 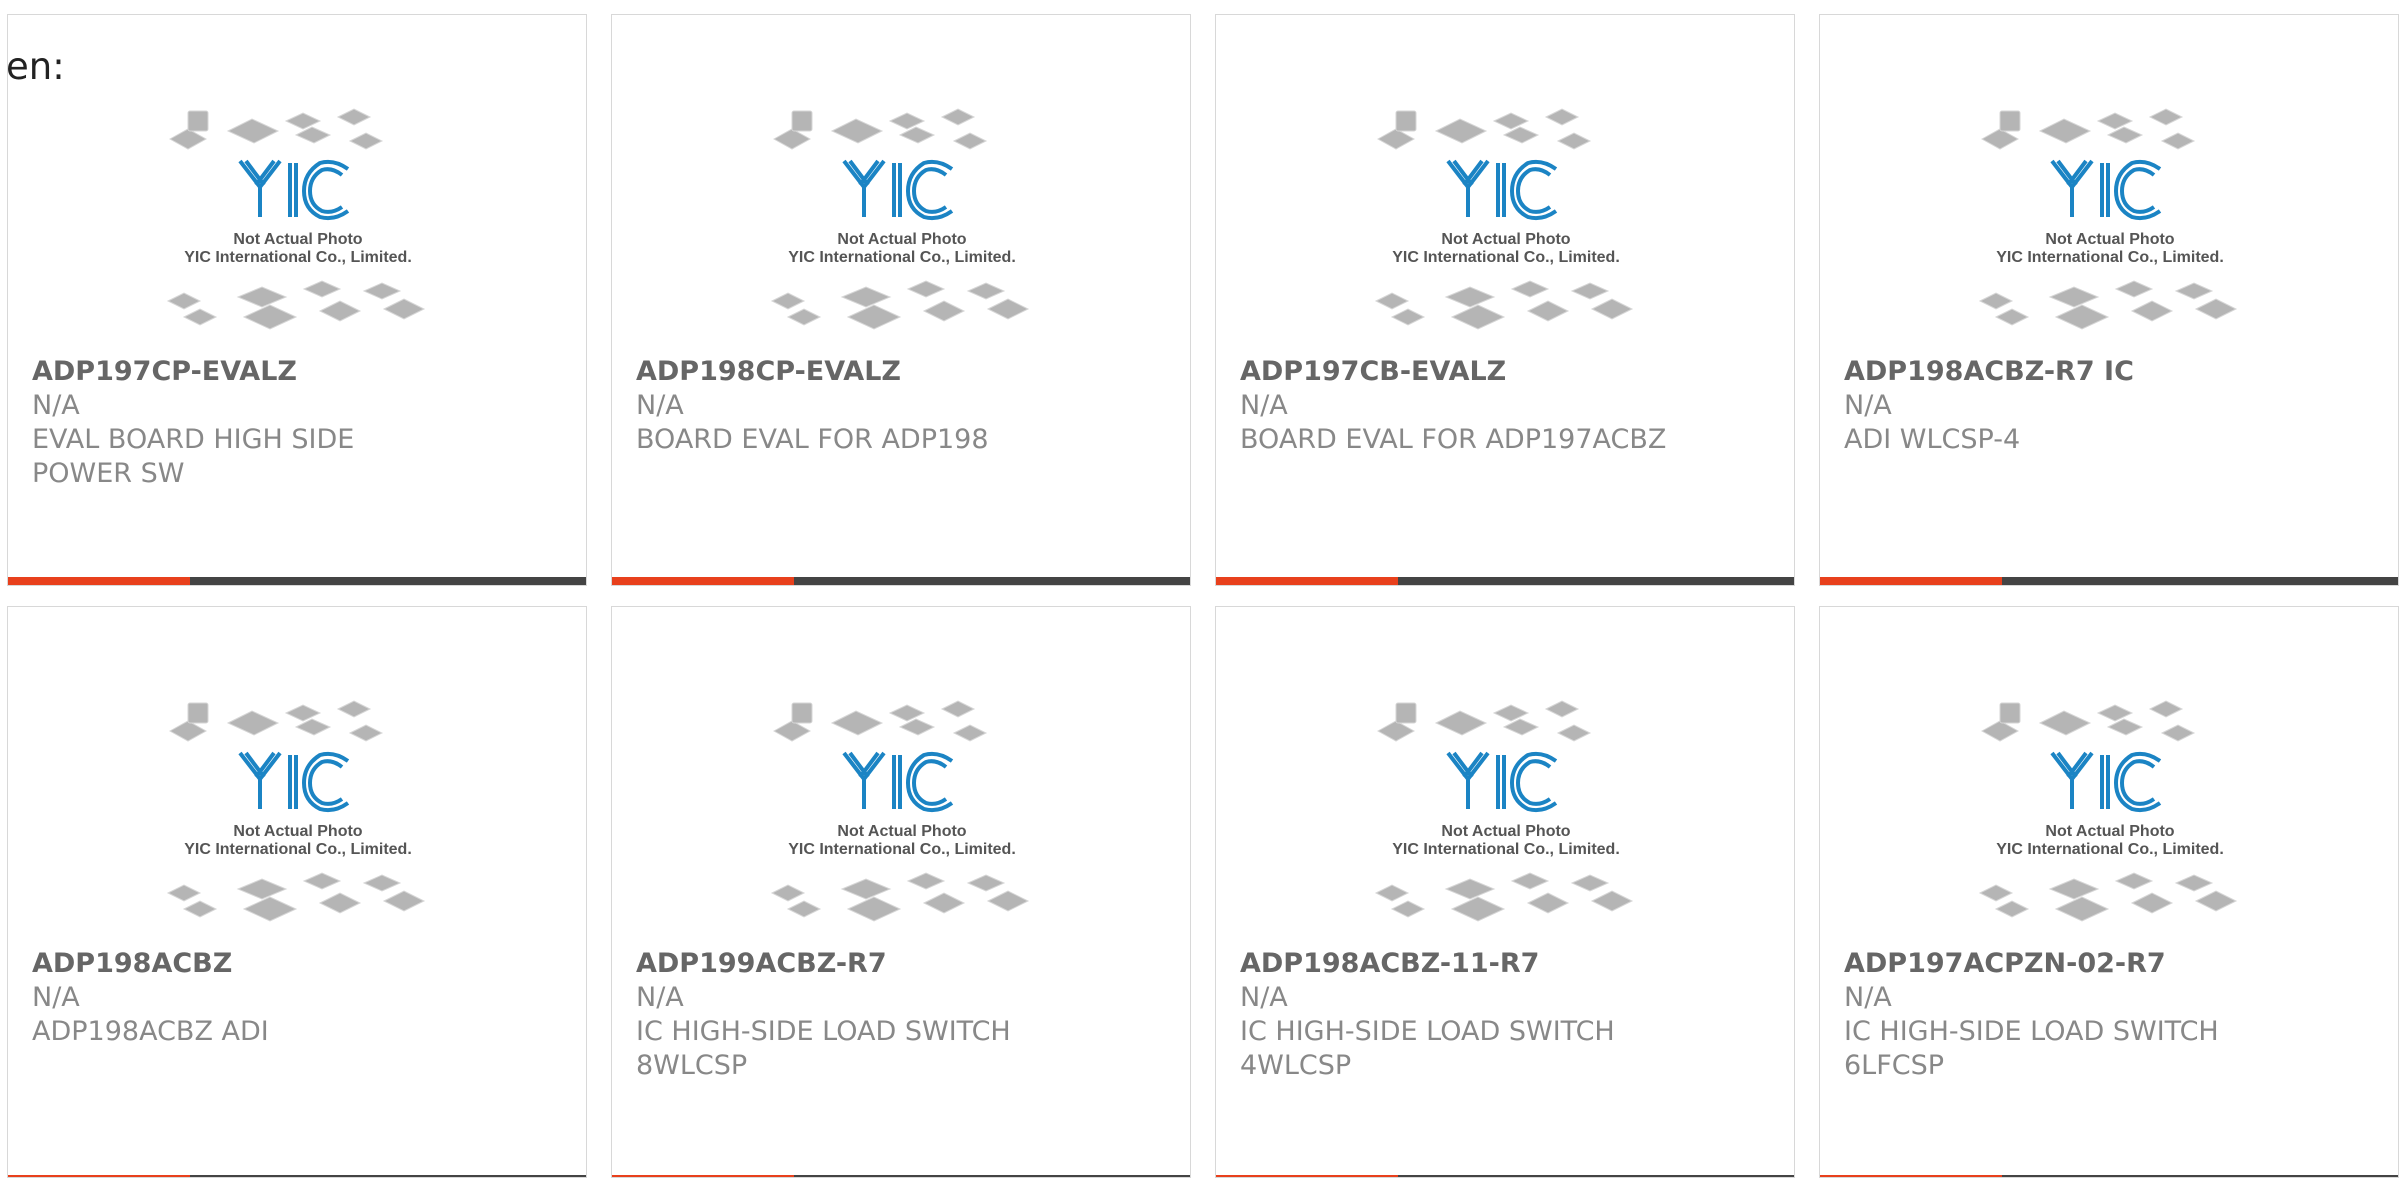 I want to click on part-number: ADP198ACBZ-11-R7, so click(x=1507, y=964).